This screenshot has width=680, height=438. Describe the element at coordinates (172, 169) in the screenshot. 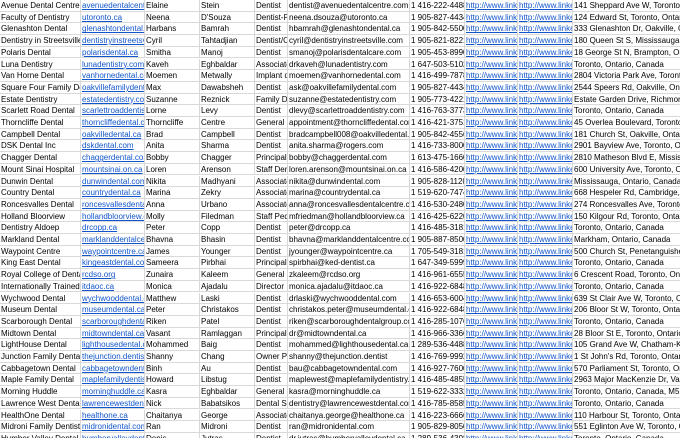

I see `cell-first-name: Loren` at that location.